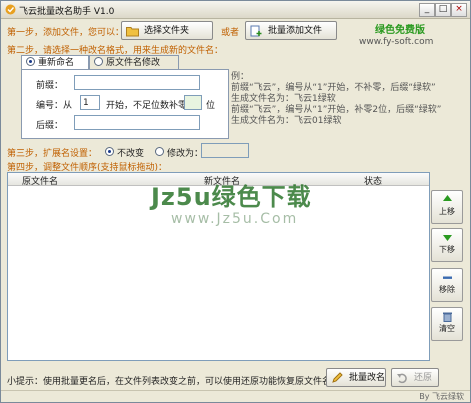 This screenshot has height=403, width=471. I want to click on example-line: 生成文件名为：飞云1绿软, so click(283, 99).